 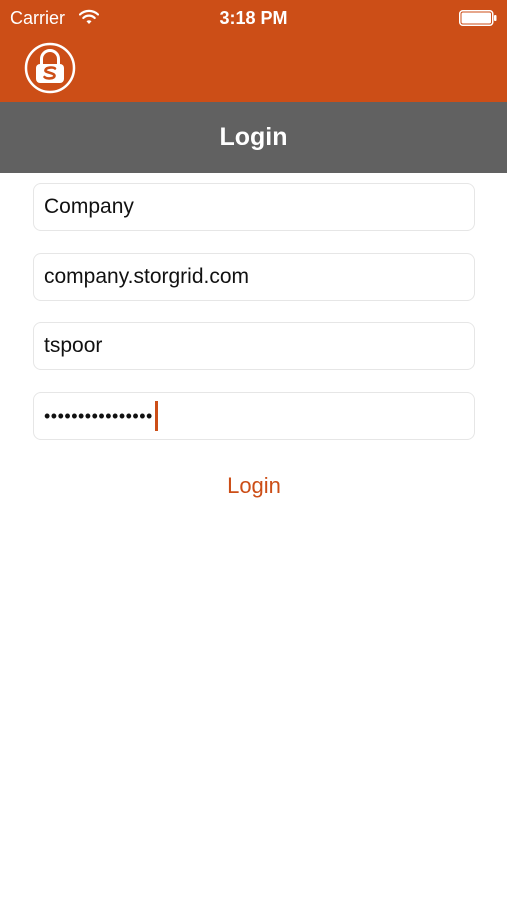 I want to click on status-time: 3:18 PM, so click(x=253, y=18).